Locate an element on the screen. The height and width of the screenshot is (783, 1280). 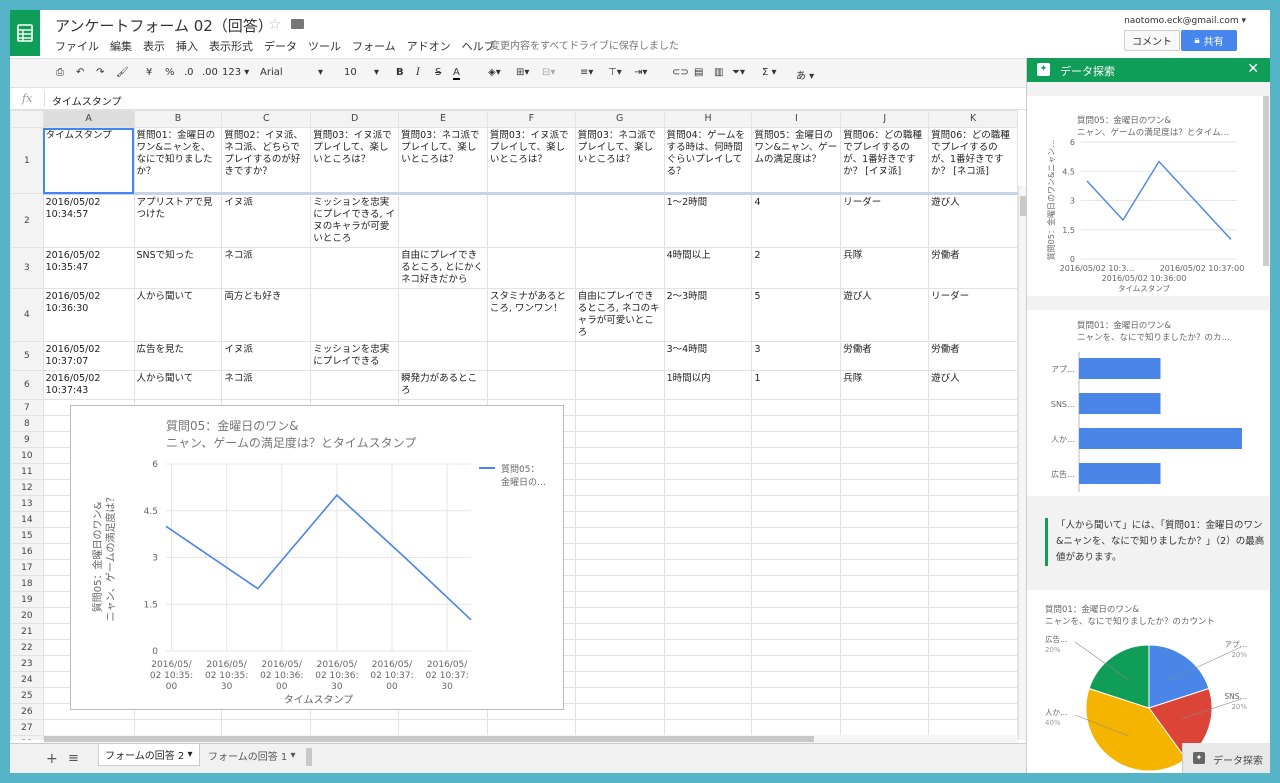
column-header: I is located at coordinates (796, 119).